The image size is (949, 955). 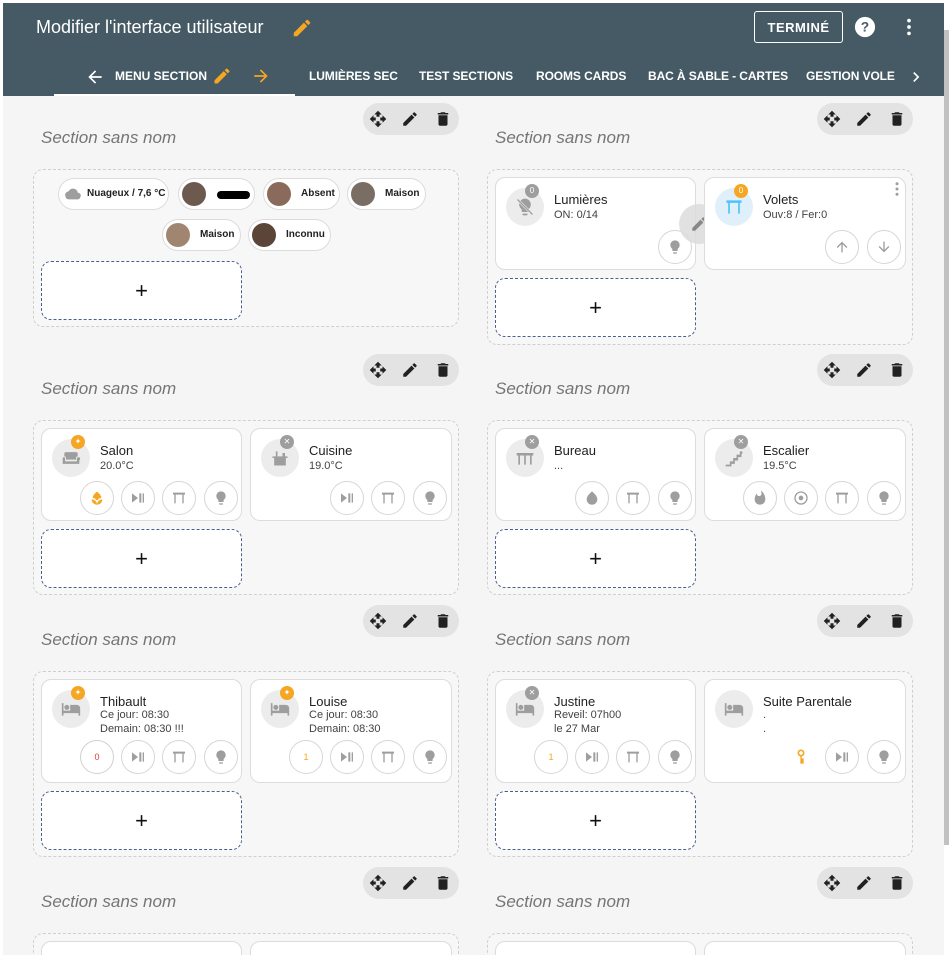 I want to click on person-chip, so click(x=216, y=194).